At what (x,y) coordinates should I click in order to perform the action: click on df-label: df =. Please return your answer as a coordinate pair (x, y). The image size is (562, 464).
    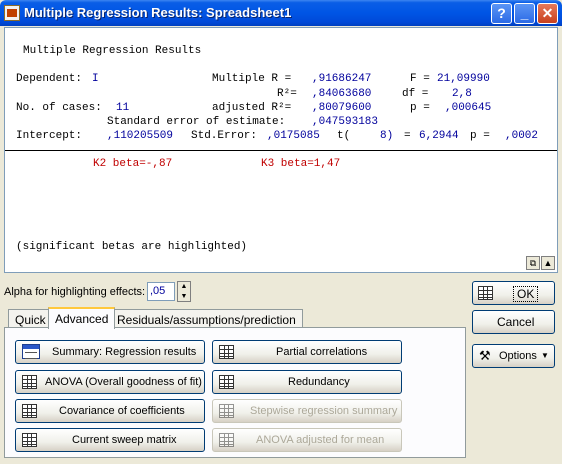
    Looking at the image, I should click on (415, 94).